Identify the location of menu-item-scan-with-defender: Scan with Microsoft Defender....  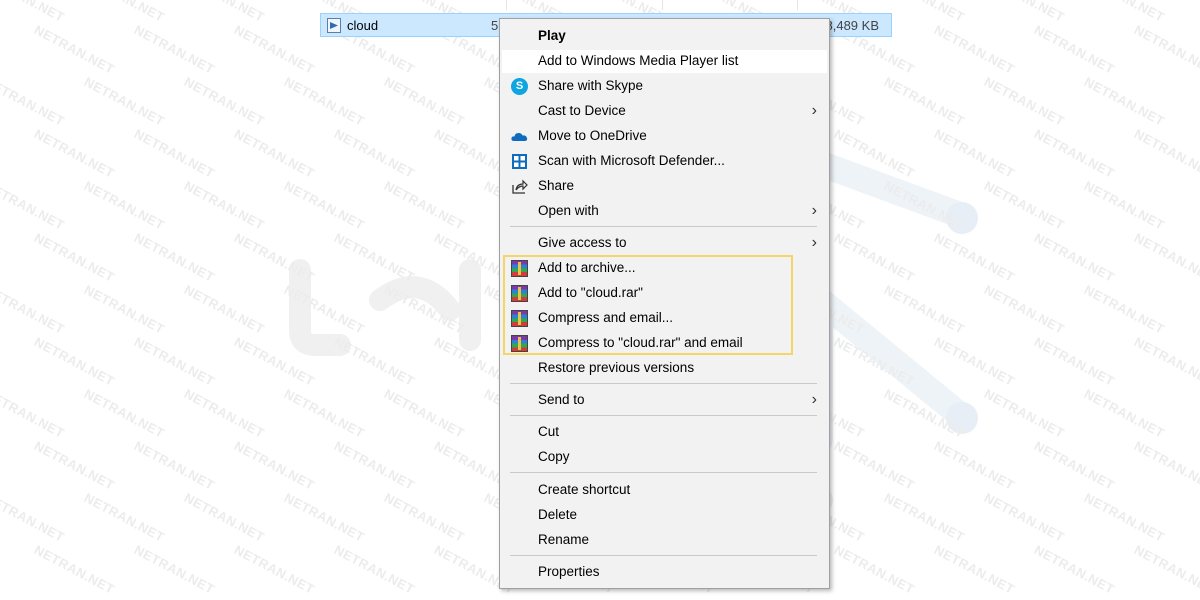
(664, 161).